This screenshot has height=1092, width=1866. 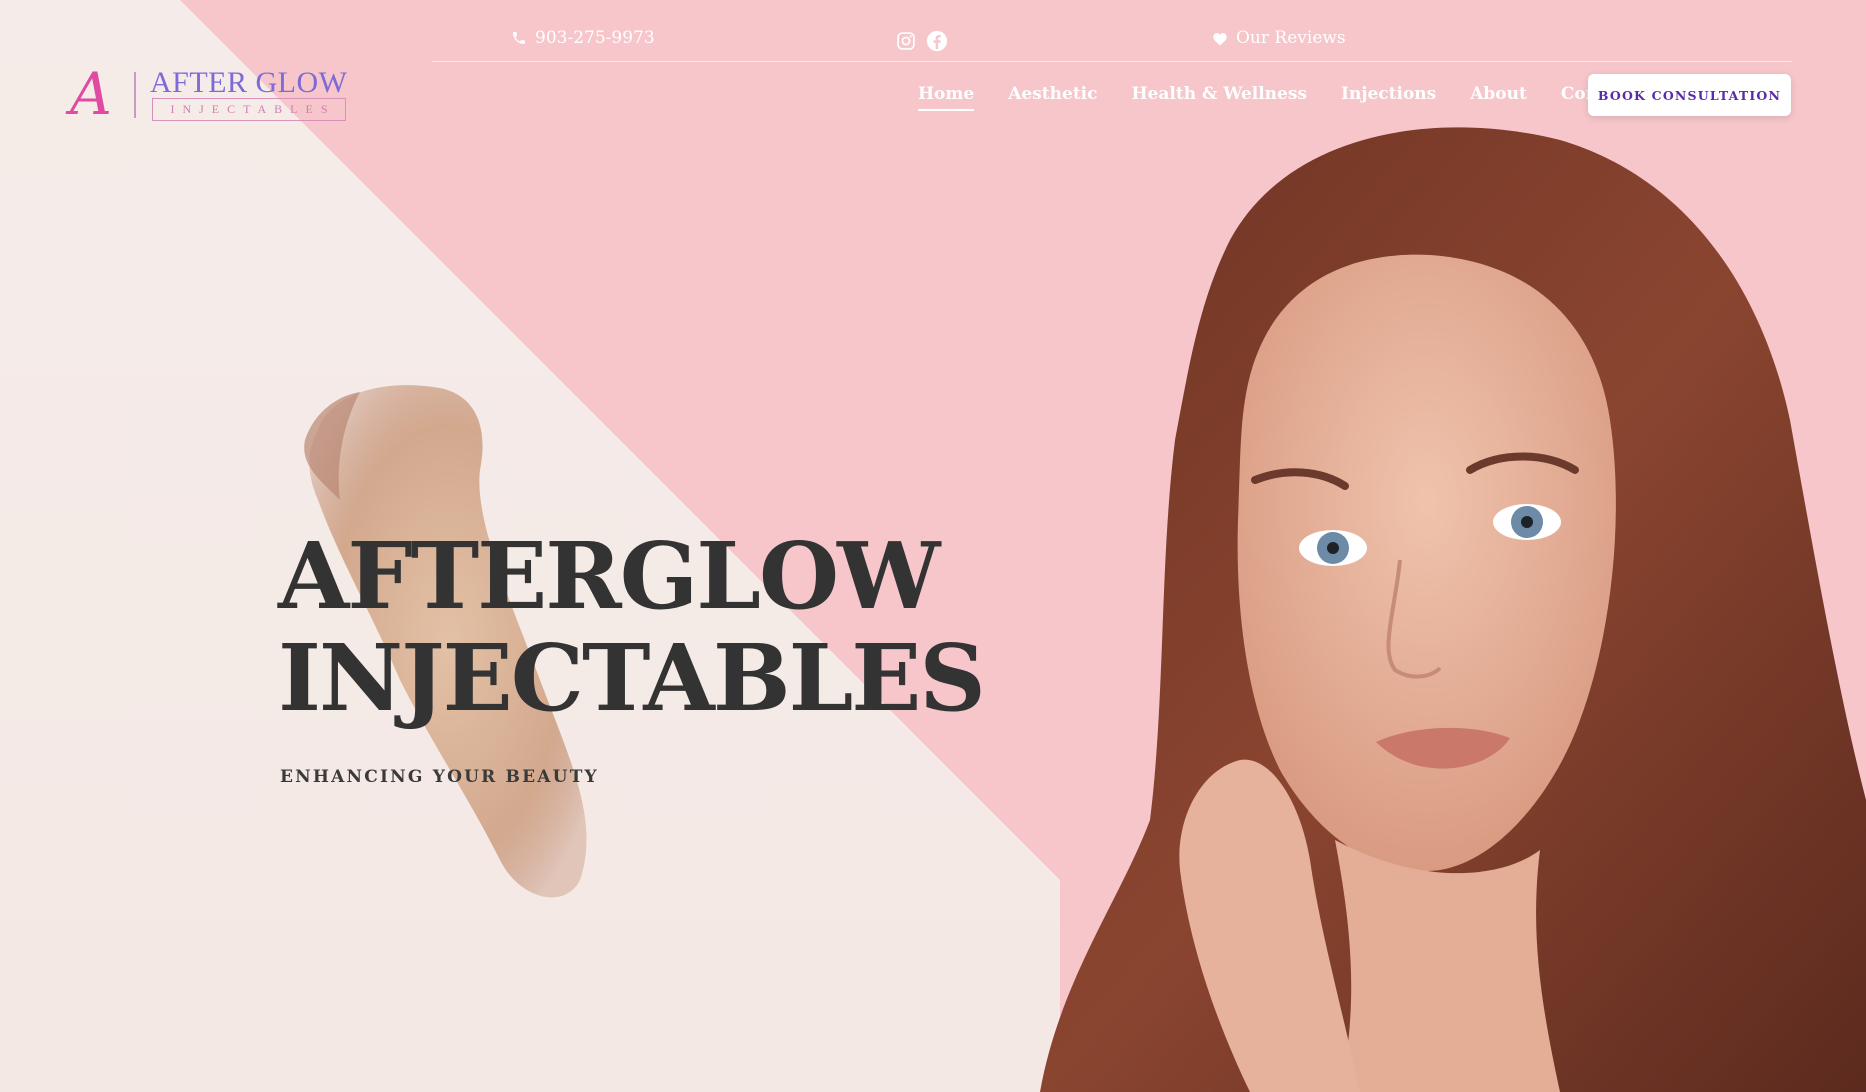 What do you see at coordinates (1220, 38) in the screenshot?
I see `heart-icon` at bounding box center [1220, 38].